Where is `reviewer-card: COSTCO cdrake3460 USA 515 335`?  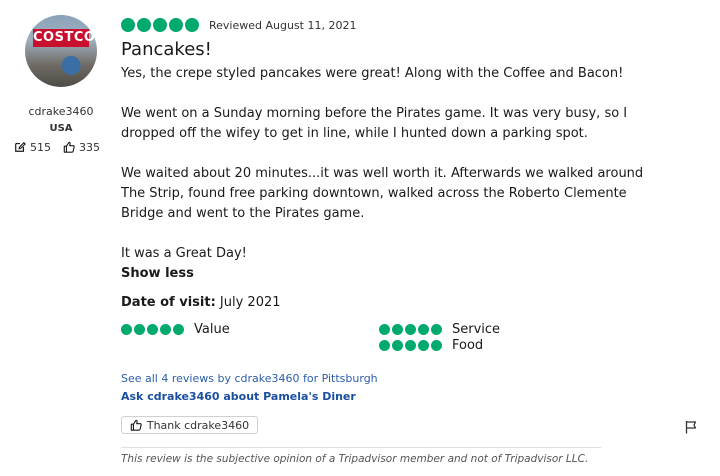 reviewer-card: COSTCO cdrake3460 USA 515 335 is located at coordinates (61, 84).